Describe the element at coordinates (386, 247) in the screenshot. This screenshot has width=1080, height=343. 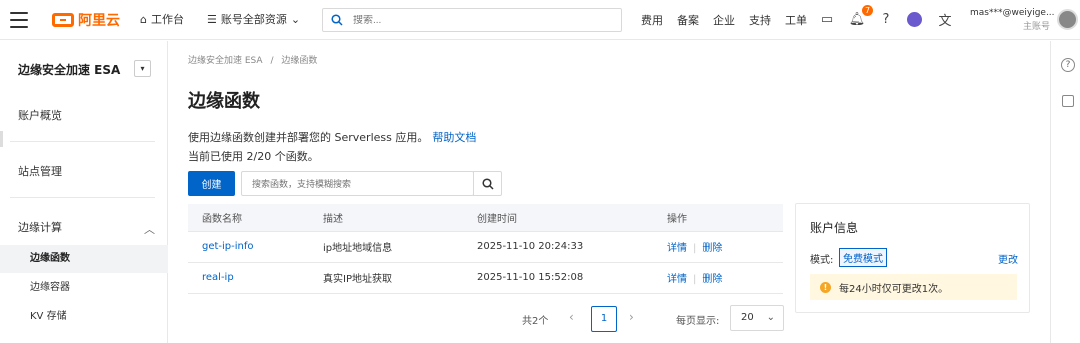
I see `function-desc: ip地址地域信息` at that location.